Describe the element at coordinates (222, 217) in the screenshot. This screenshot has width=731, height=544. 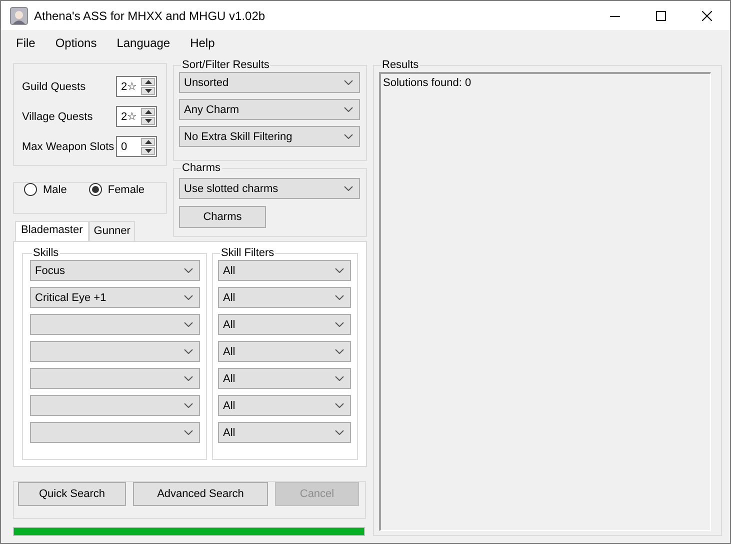
I see `charms-button: Charms` at that location.